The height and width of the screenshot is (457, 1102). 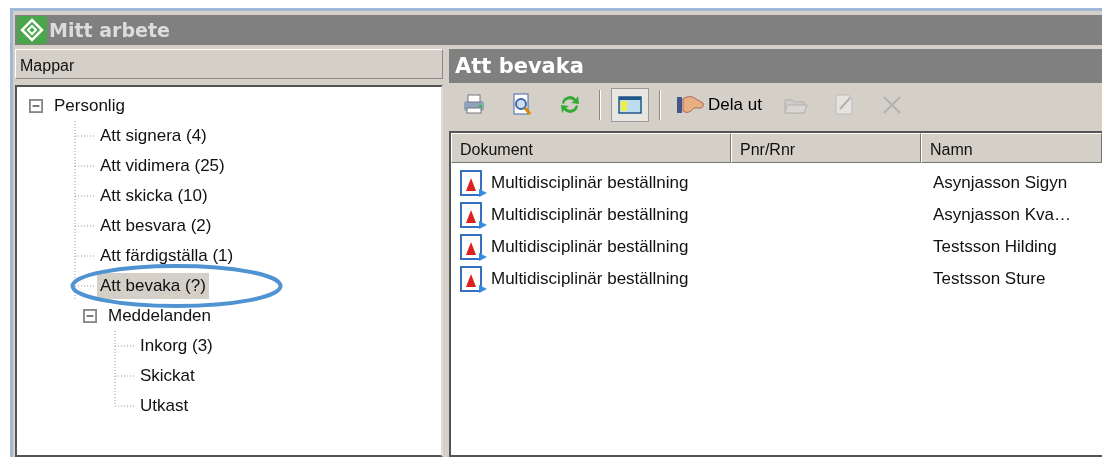 I want to click on table-cell-text: Testsson Hilding, so click(x=994, y=247).